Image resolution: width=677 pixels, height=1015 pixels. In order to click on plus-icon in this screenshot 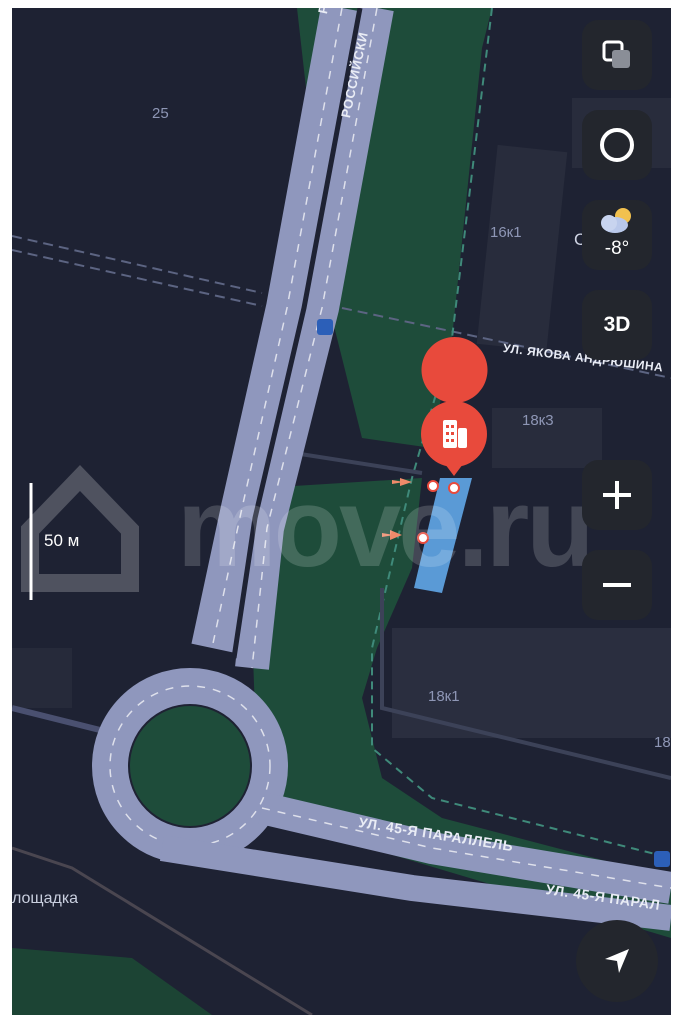, I will do `click(617, 495)`.